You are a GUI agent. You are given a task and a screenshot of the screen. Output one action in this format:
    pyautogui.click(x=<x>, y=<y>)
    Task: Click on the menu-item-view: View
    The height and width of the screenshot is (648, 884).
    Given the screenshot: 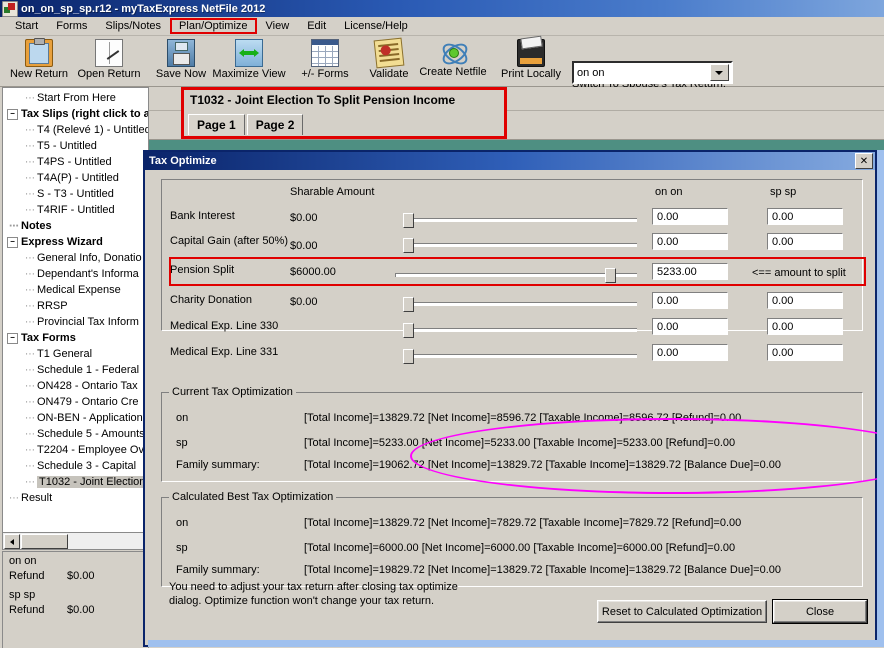 What is the action you would take?
    pyautogui.click(x=278, y=26)
    